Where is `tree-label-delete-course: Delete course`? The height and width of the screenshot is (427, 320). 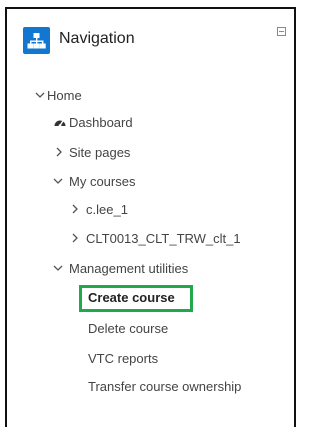 tree-label-delete-course: Delete course is located at coordinates (128, 328).